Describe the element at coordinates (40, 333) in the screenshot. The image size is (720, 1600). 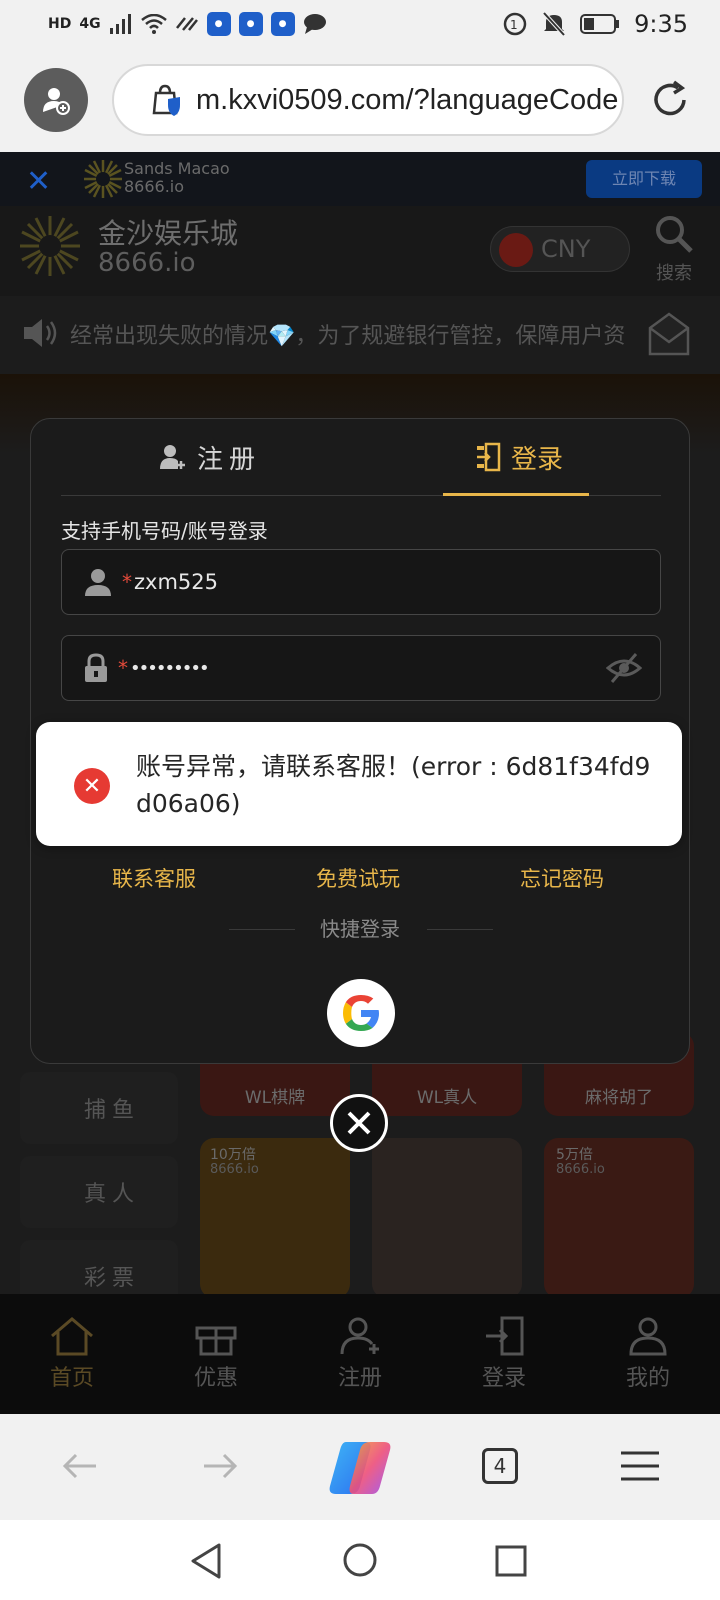
I see `speaker-icon` at that location.